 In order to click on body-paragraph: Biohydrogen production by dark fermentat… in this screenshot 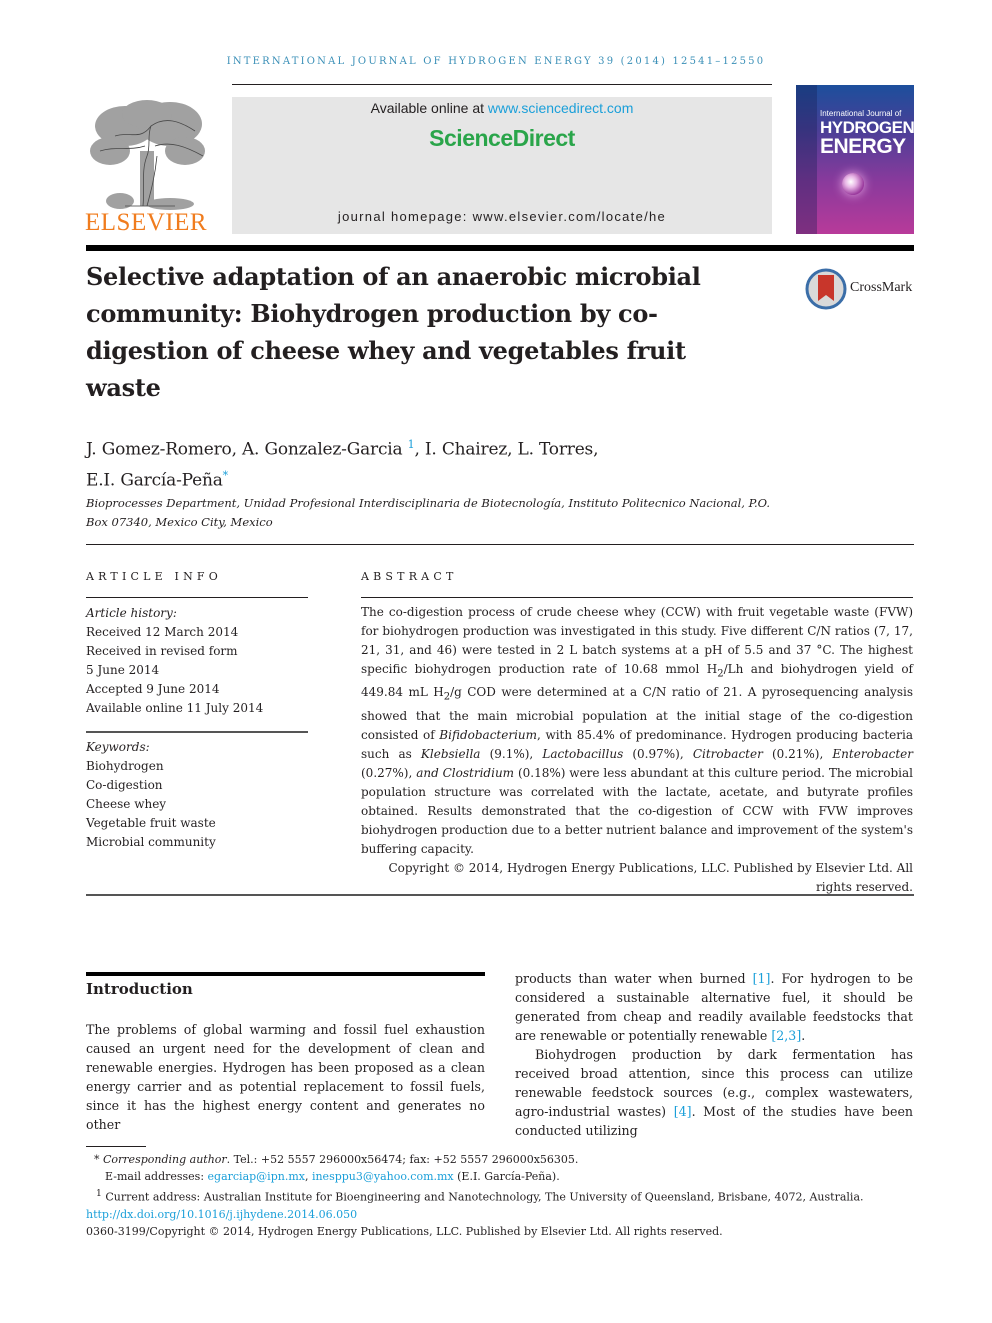, I will do `click(714, 1092)`.